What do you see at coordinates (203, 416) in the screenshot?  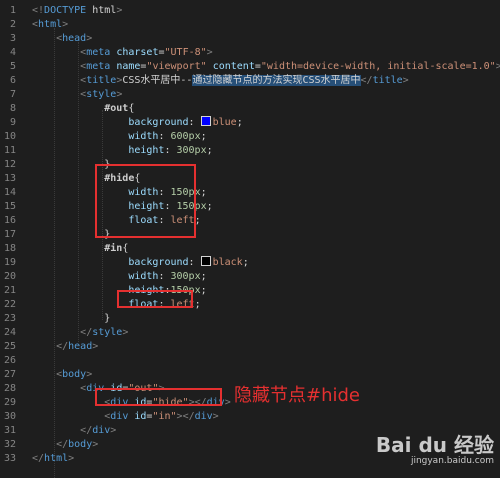 I see `code-token: div` at bounding box center [203, 416].